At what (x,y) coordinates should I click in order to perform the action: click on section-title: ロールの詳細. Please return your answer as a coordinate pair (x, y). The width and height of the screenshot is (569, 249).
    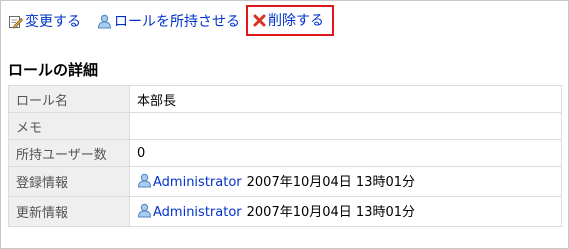
    Looking at the image, I should click on (53, 70).